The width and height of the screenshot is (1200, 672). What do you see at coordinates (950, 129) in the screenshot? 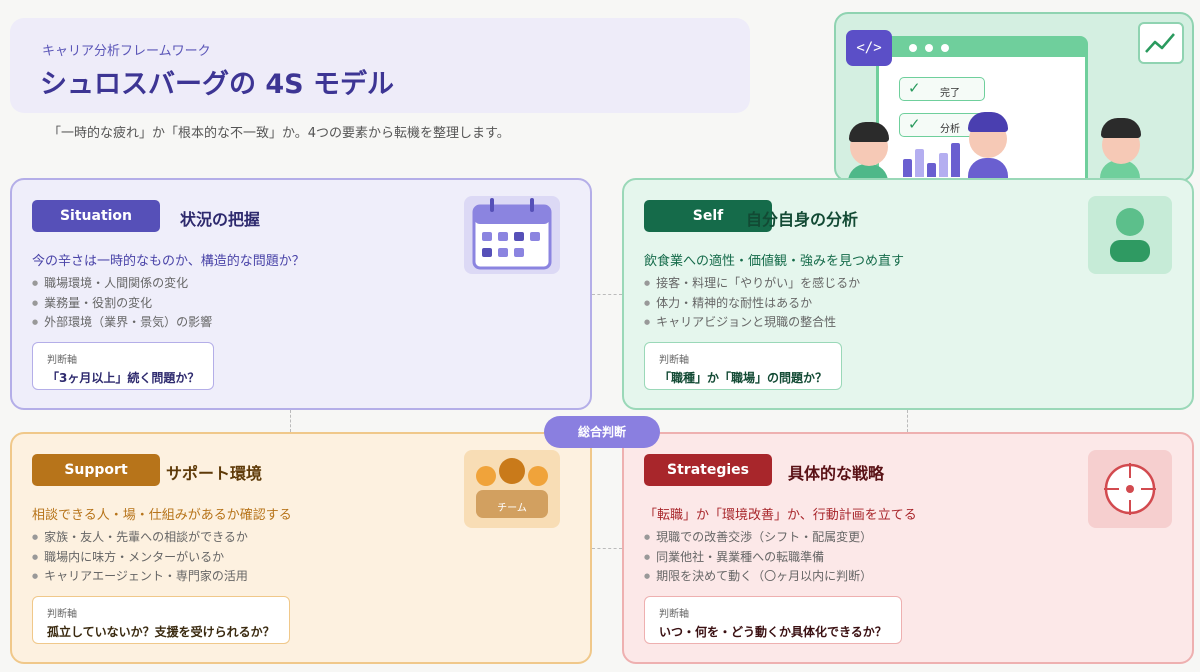
I see `check-item-label: 分析` at bounding box center [950, 129].